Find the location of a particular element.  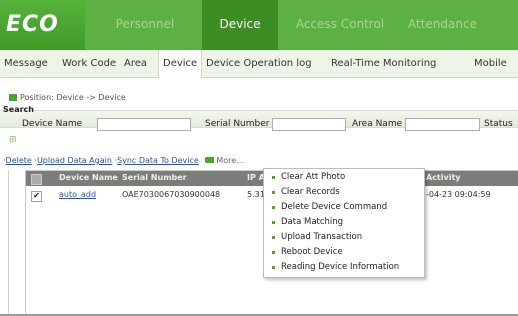

main-nav-access-control: Access Control is located at coordinates (340, 25).